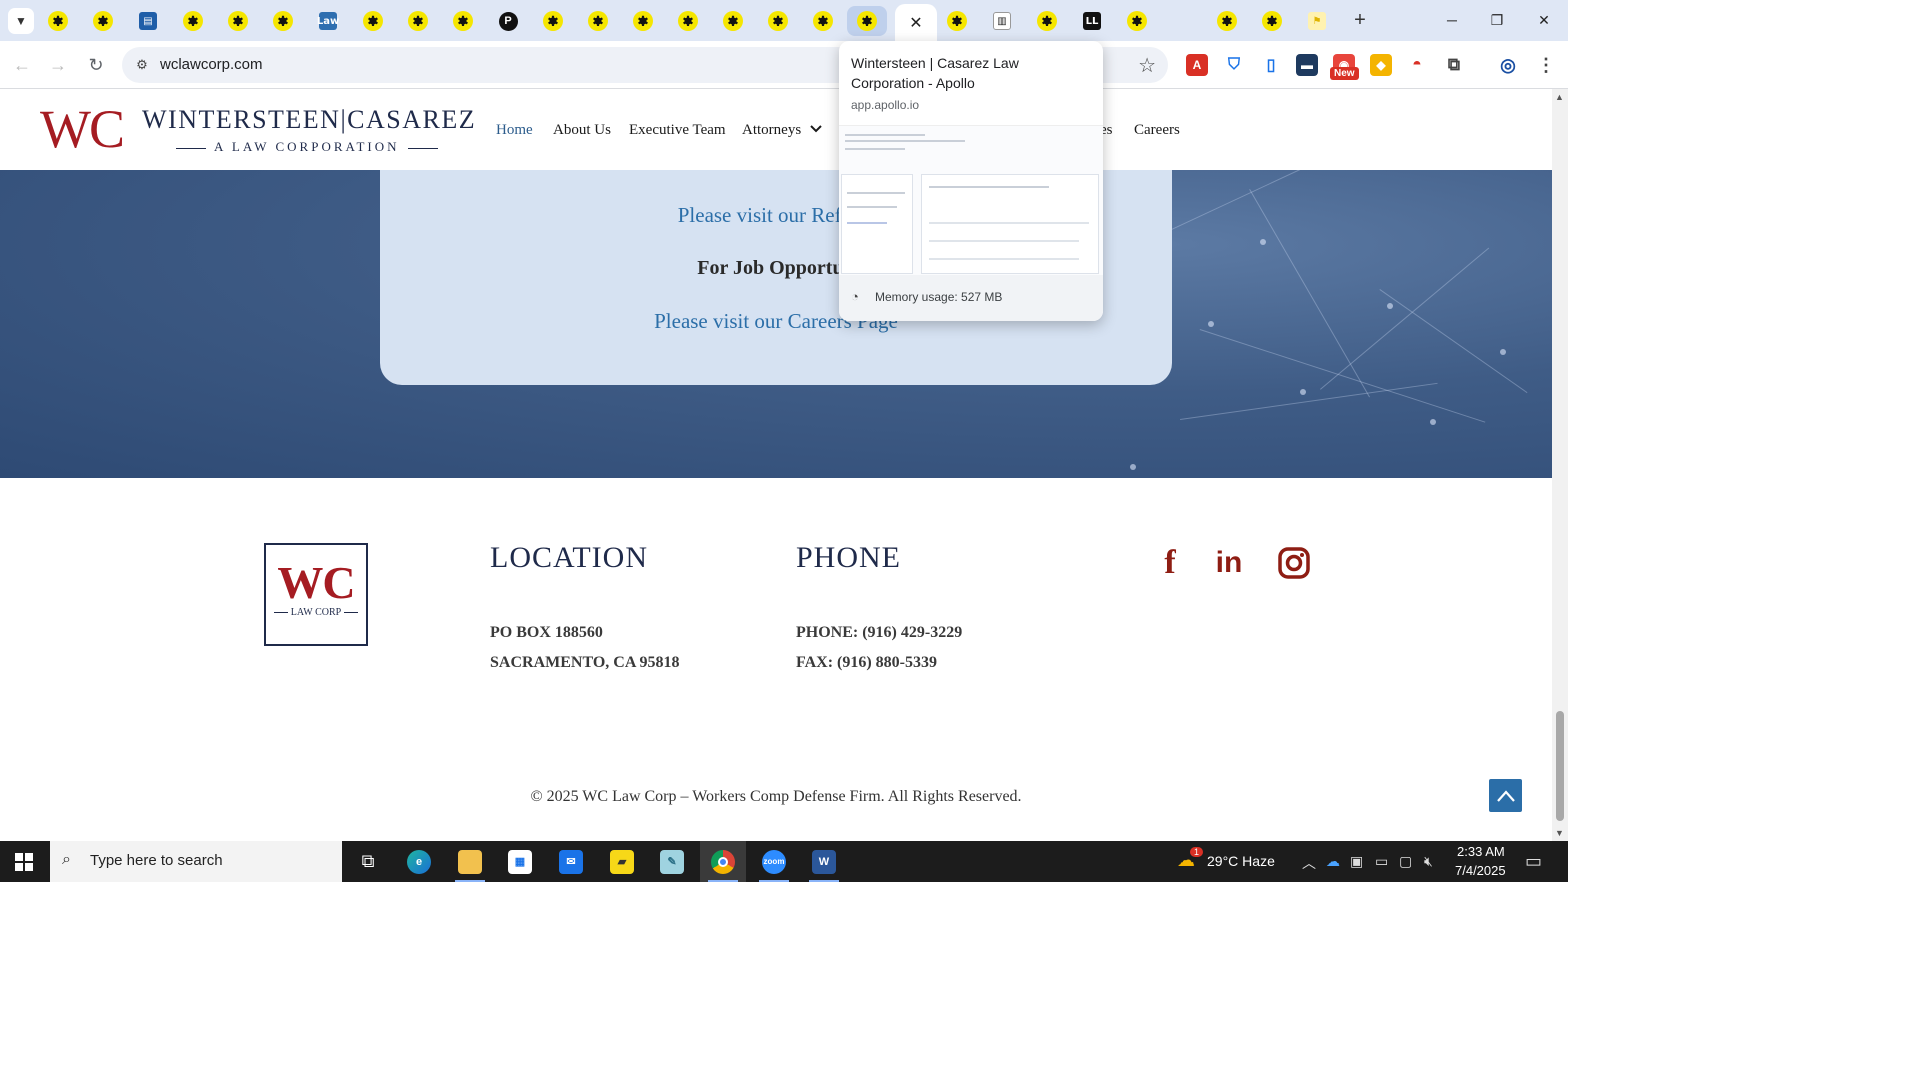 This screenshot has height=1080, width=1920. What do you see at coordinates (1381, 861) in the screenshot?
I see `battery-icon: ▭` at bounding box center [1381, 861].